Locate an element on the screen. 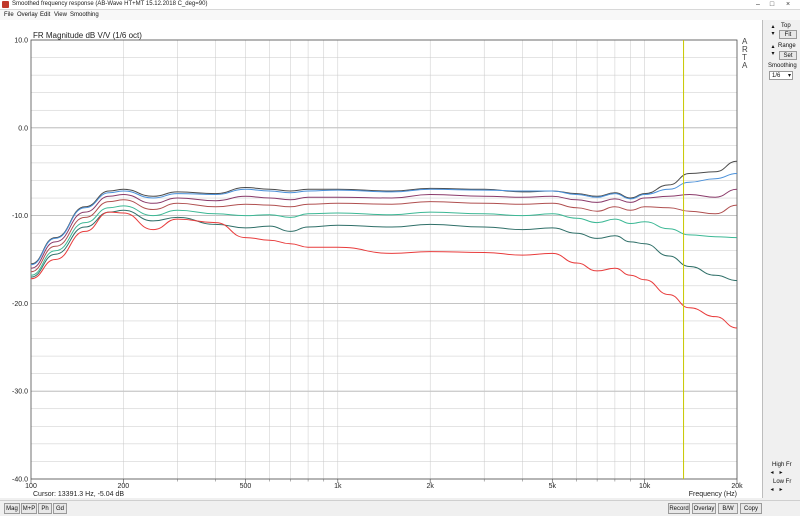  x-tick-label: 2k is located at coordinates (430, 486).